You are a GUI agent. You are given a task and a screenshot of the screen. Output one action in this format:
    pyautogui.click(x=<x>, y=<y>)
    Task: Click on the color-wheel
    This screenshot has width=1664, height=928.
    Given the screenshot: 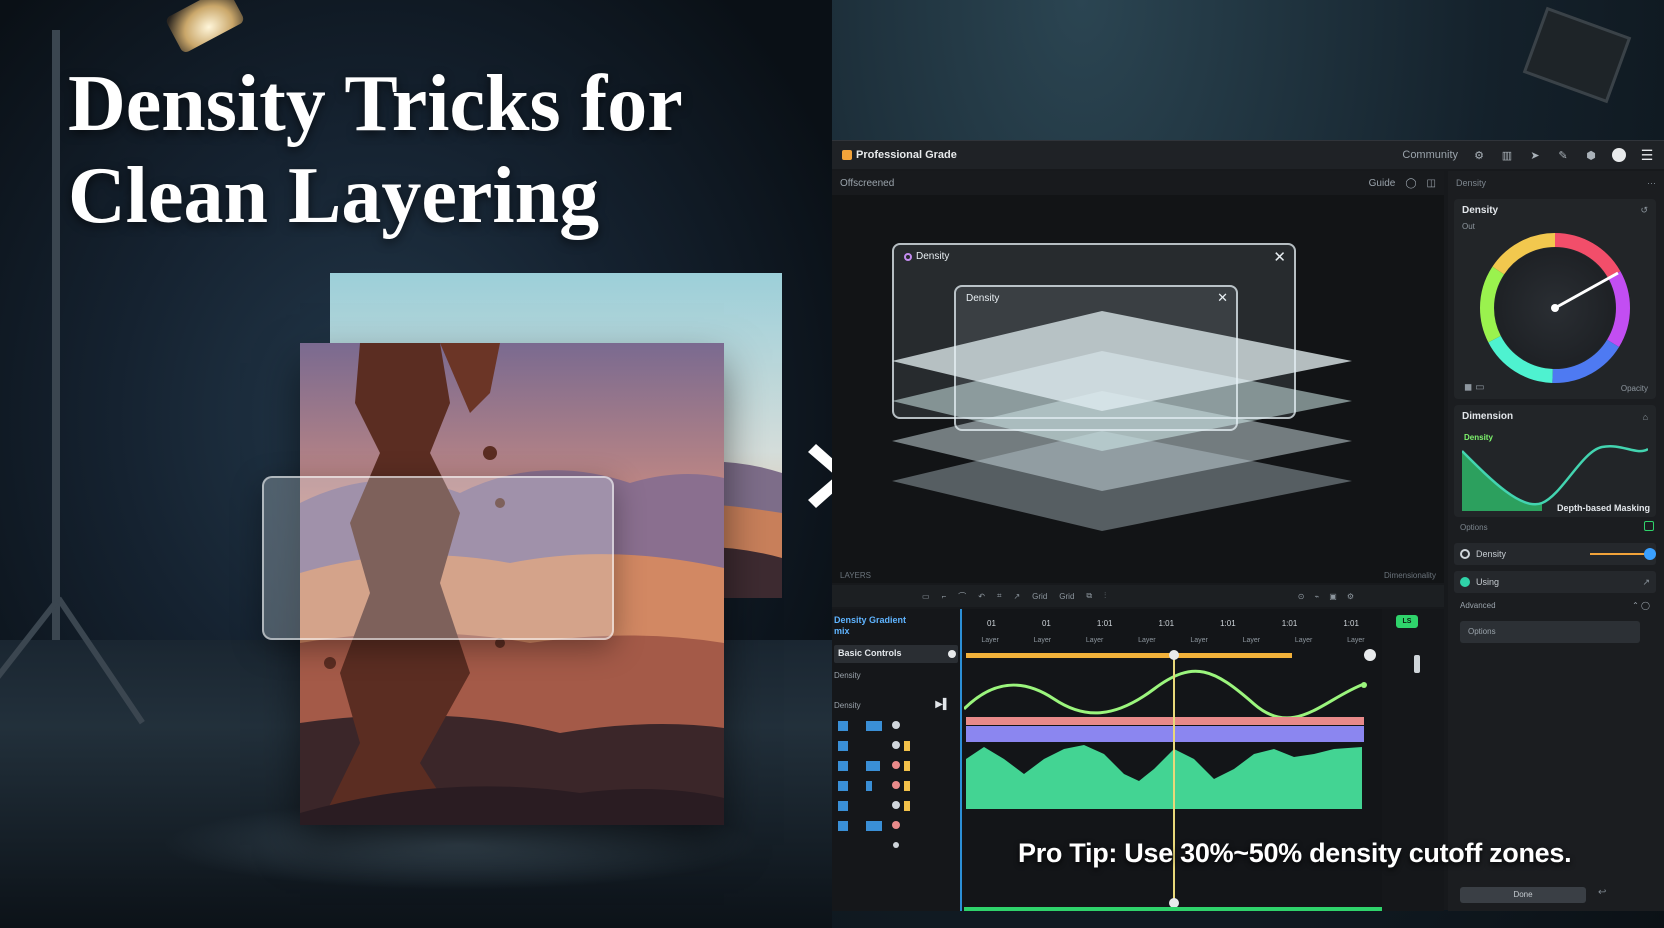 What is the action you would take?
    pyautogui.click(x=1555, y=308)
    